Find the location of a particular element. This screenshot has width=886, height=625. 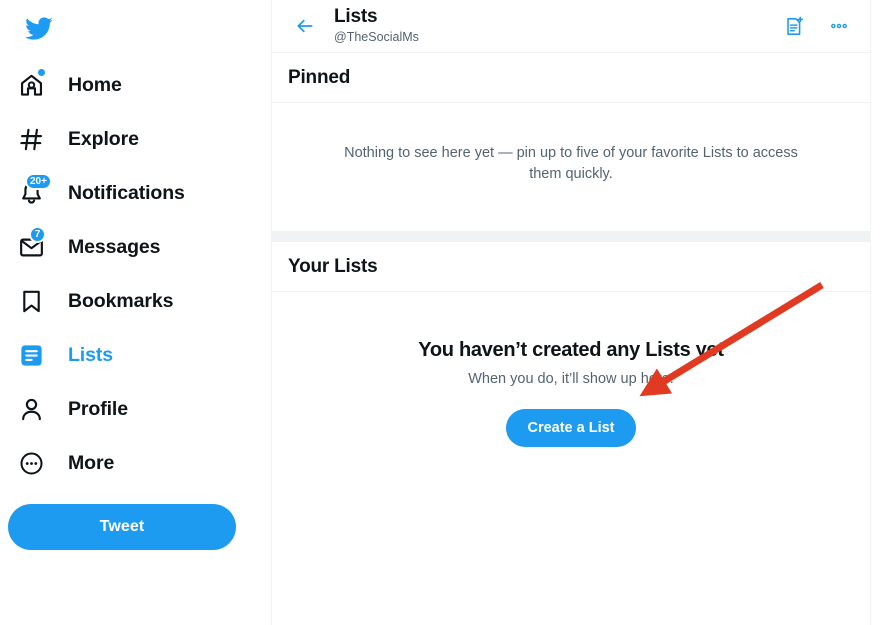

messages-badge: 7 is located at coordinates (37, 234).